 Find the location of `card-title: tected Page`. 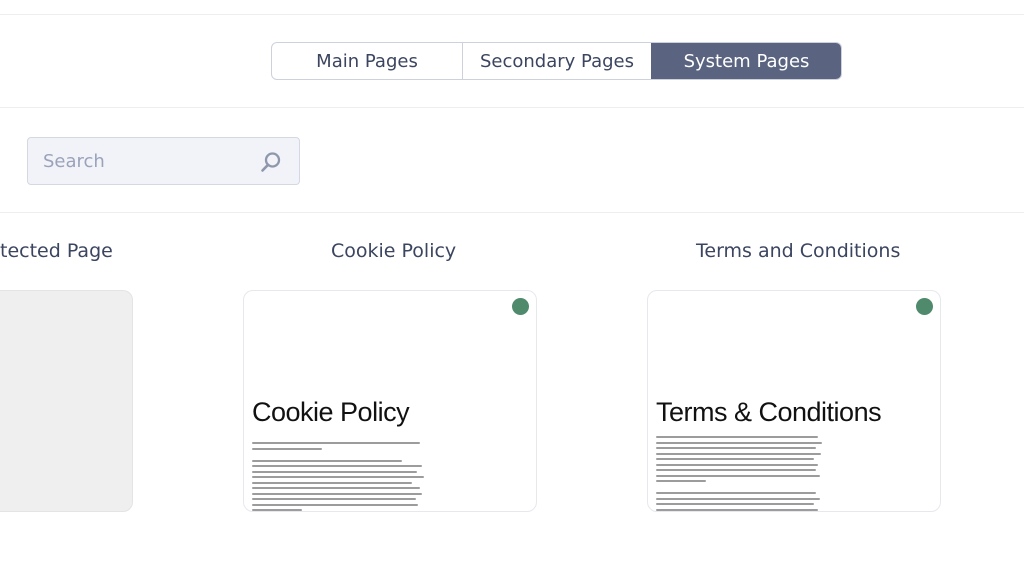

card-title: tected Page is located at coordinates (56, 251).